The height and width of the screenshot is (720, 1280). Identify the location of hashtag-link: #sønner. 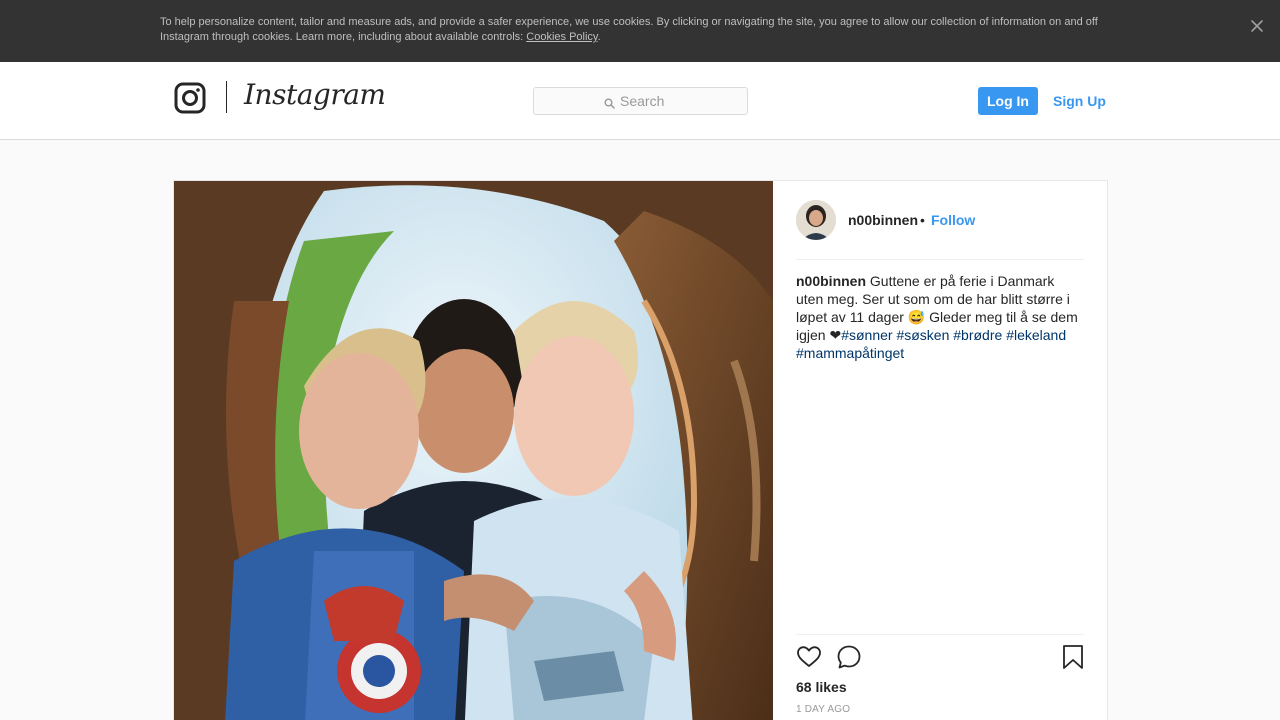
(866, 335).